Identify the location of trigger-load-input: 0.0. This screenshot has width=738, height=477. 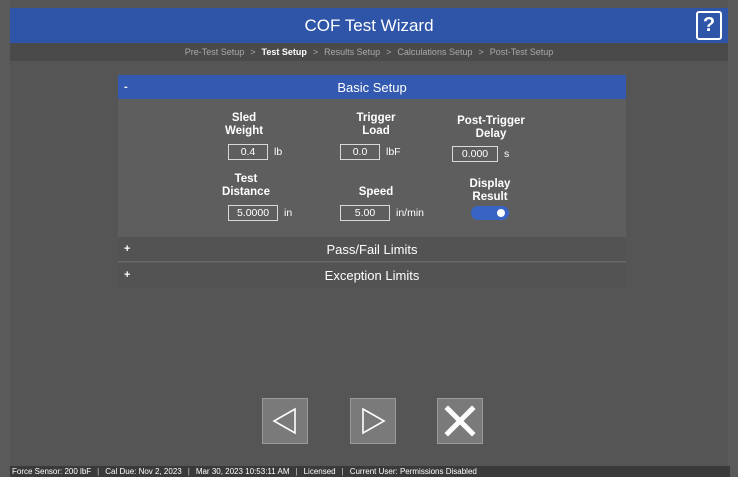
(360, 152).